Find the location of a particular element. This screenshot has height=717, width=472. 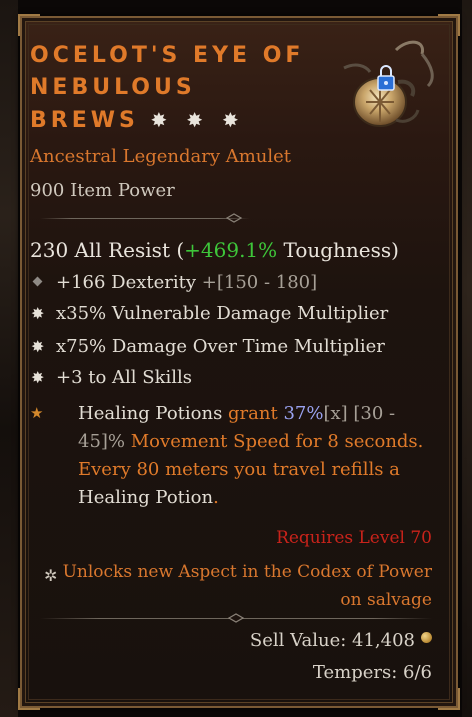

diamond-bullet-icon is located at coordinates (37, 281).